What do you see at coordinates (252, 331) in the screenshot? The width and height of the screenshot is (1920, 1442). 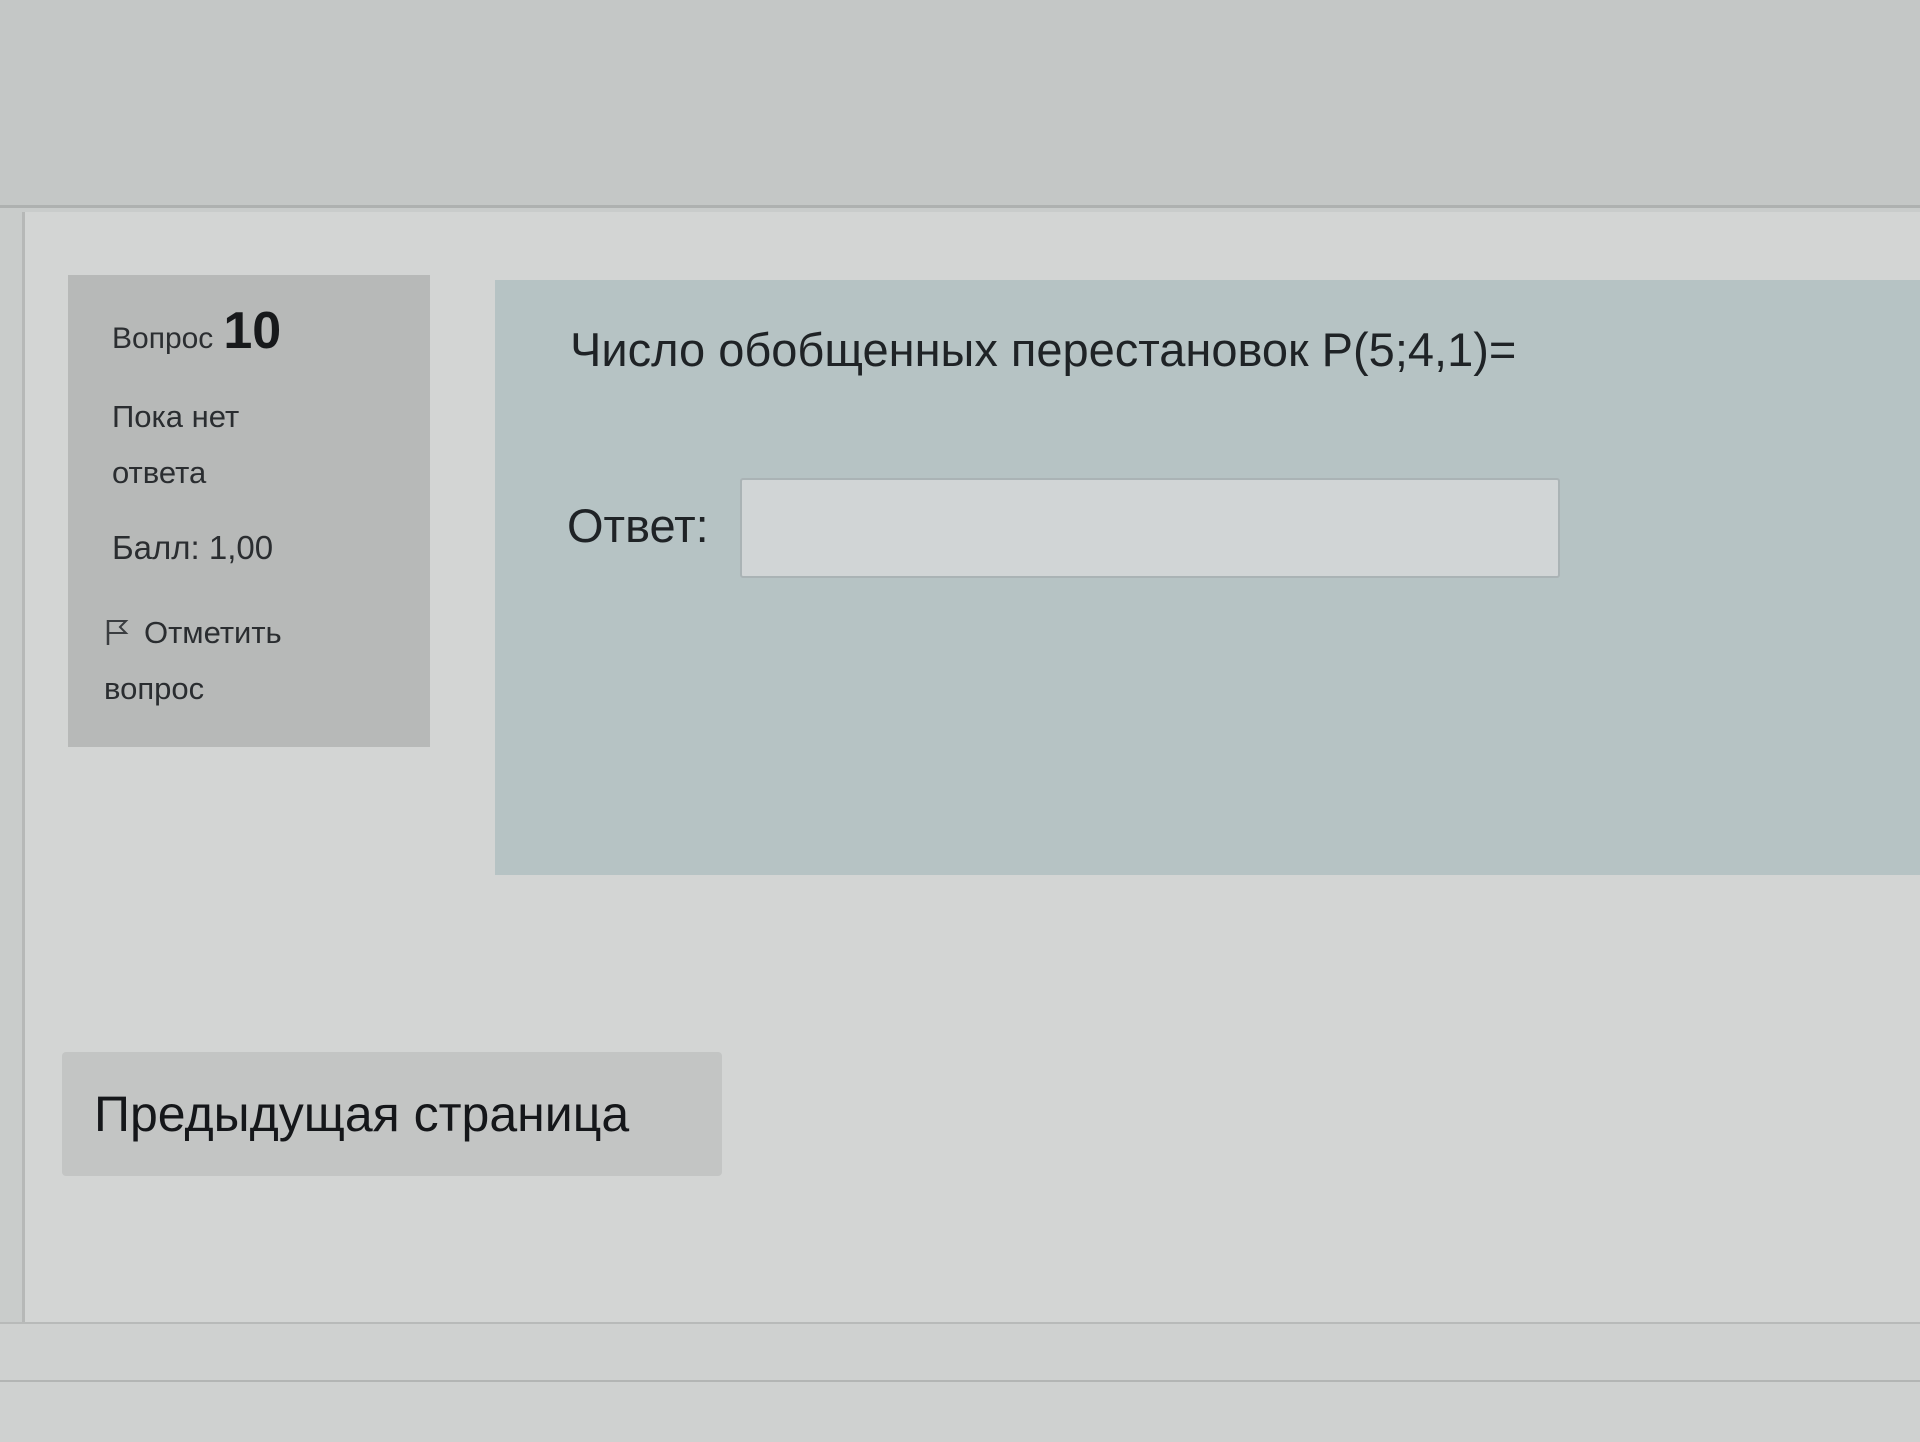 I see `question-number: 10` at bounding box center [252, 331].